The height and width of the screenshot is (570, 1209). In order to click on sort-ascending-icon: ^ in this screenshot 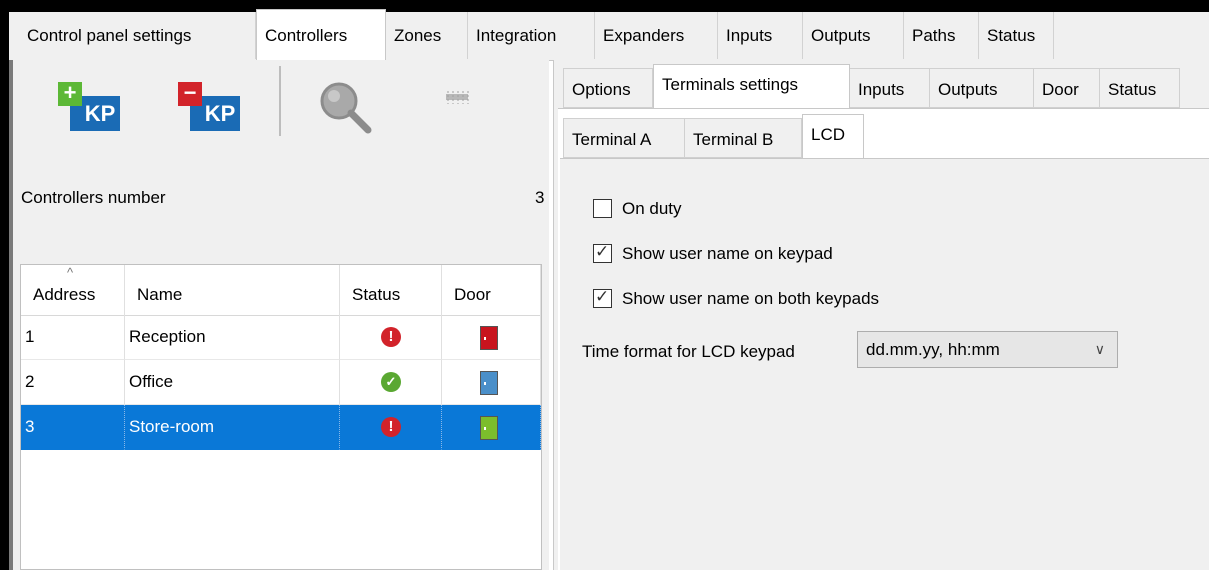, I will do `click(70, 272)`.